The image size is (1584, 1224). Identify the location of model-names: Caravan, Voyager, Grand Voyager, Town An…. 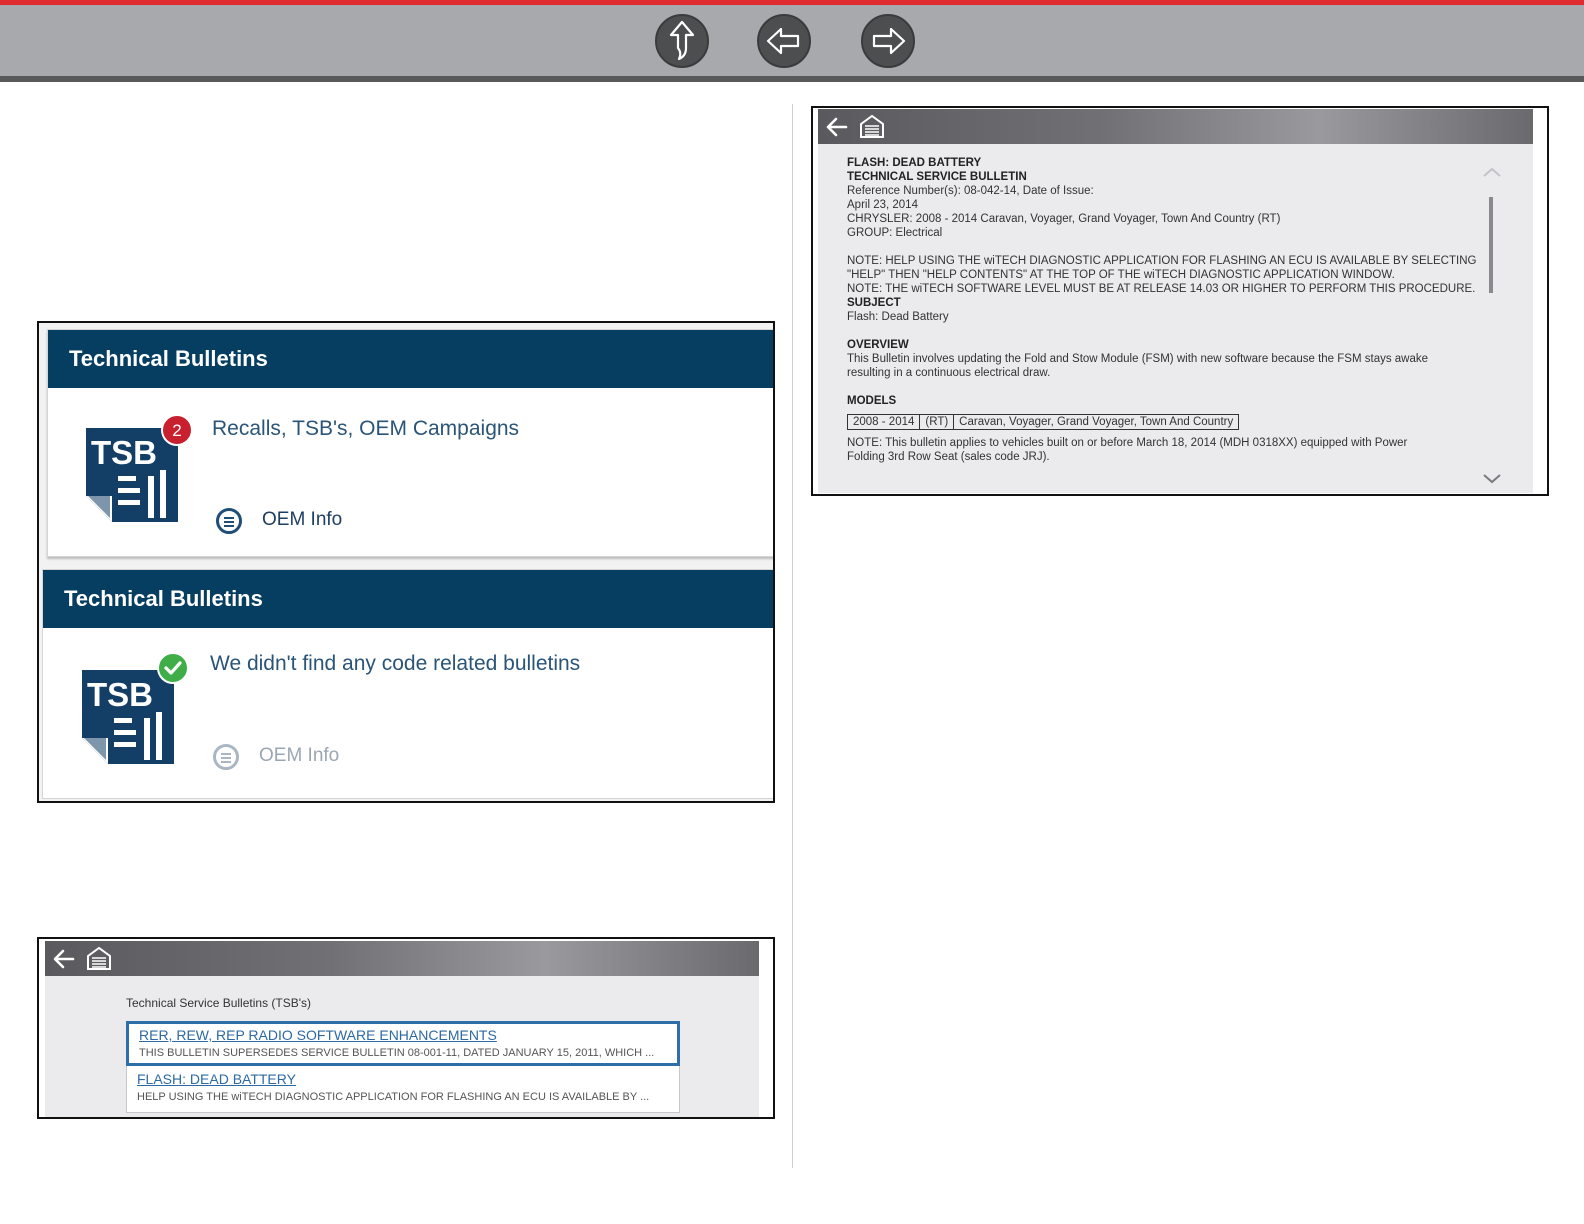
(1096, 422).